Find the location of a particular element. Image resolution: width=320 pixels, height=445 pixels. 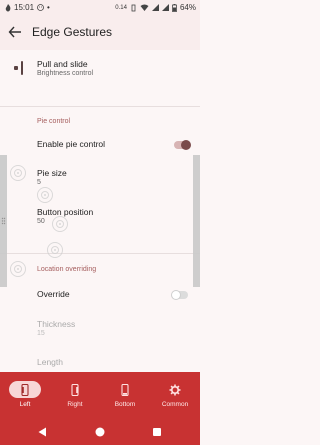

nav-item-left: Left is located at coordinates (25, 395).